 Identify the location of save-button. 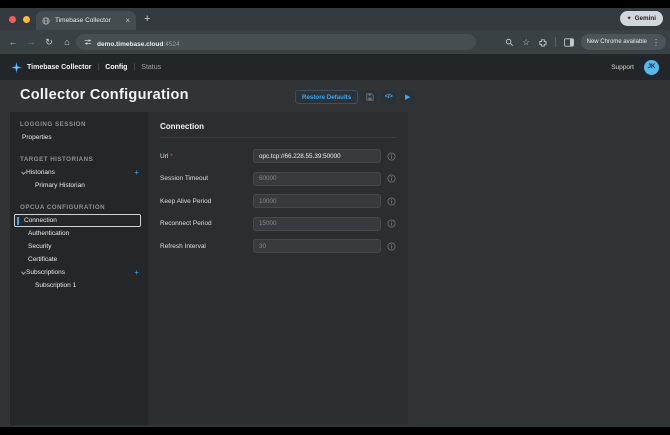
(370, 97).